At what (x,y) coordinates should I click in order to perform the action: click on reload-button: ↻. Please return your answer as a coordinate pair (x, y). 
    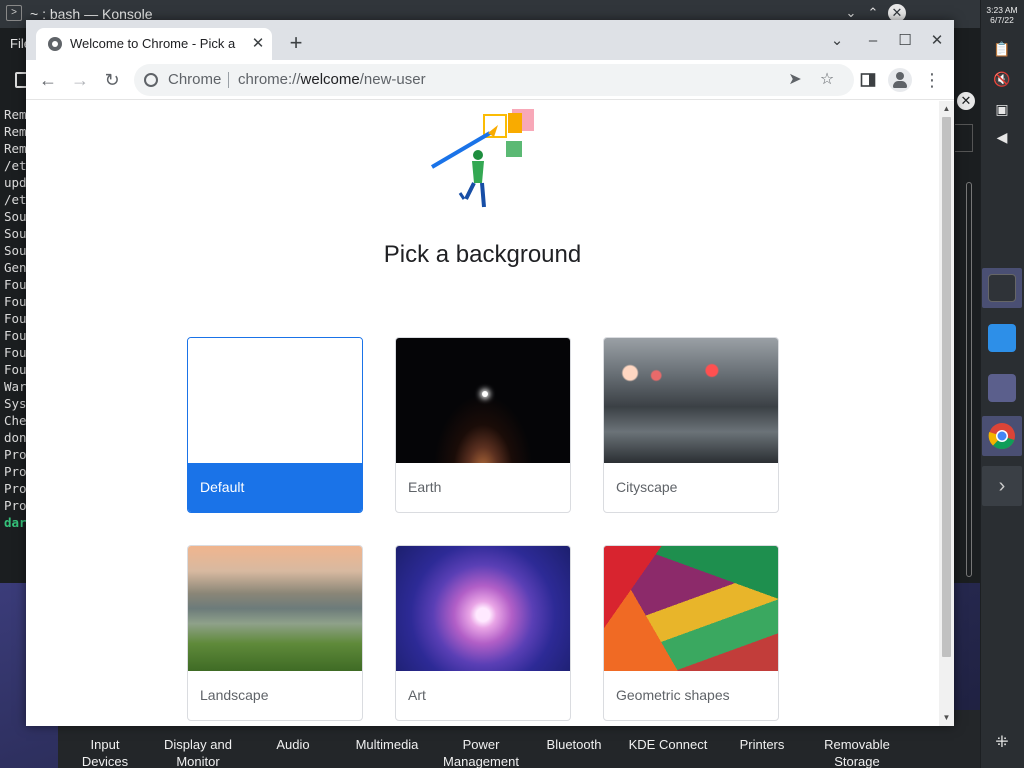
    Looking at the image, I should click on (112, 80).